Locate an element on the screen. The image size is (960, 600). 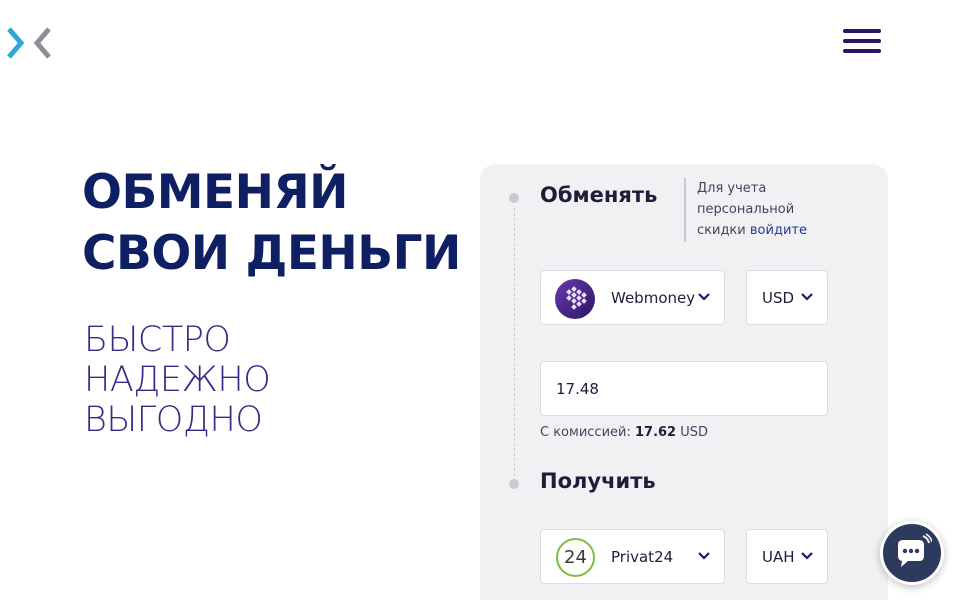
commission-currency: USD is located at coordinates (694, 432).